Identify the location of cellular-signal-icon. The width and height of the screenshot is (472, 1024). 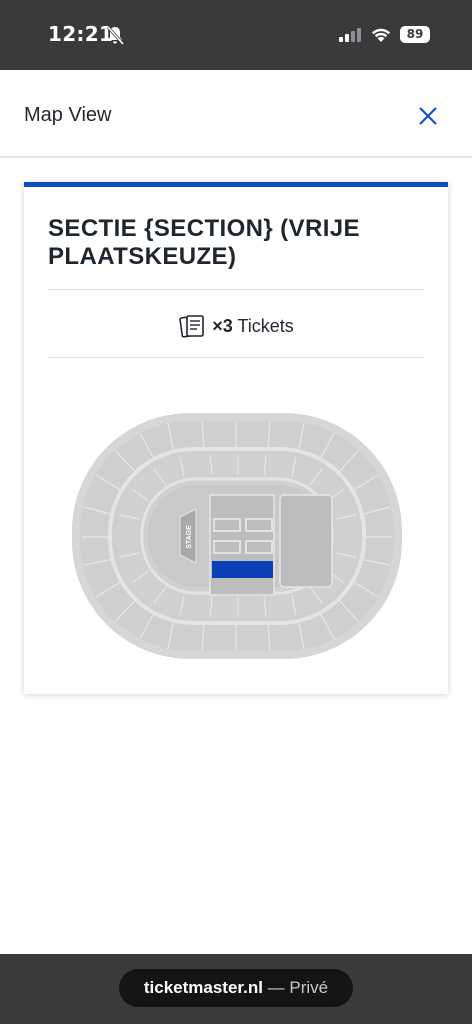
(350, 35).